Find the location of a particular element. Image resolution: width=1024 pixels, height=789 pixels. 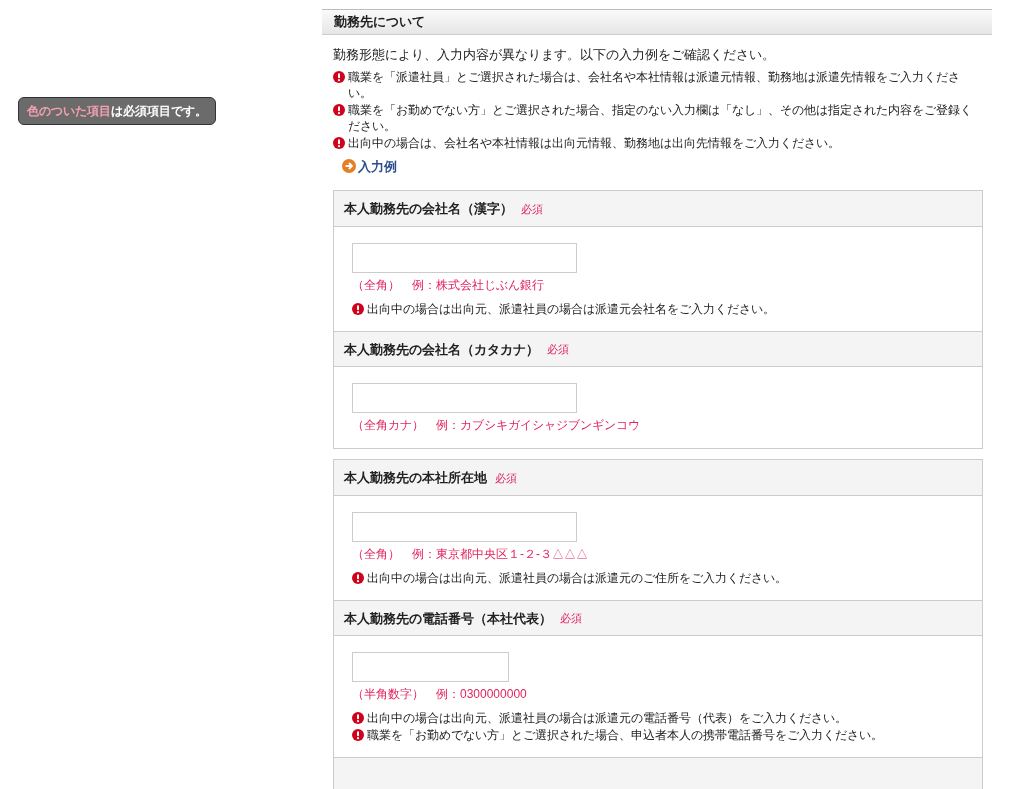

input-hint: （全角） 例：株式会社じぶん銀行 is located at coordinates (448, 286).